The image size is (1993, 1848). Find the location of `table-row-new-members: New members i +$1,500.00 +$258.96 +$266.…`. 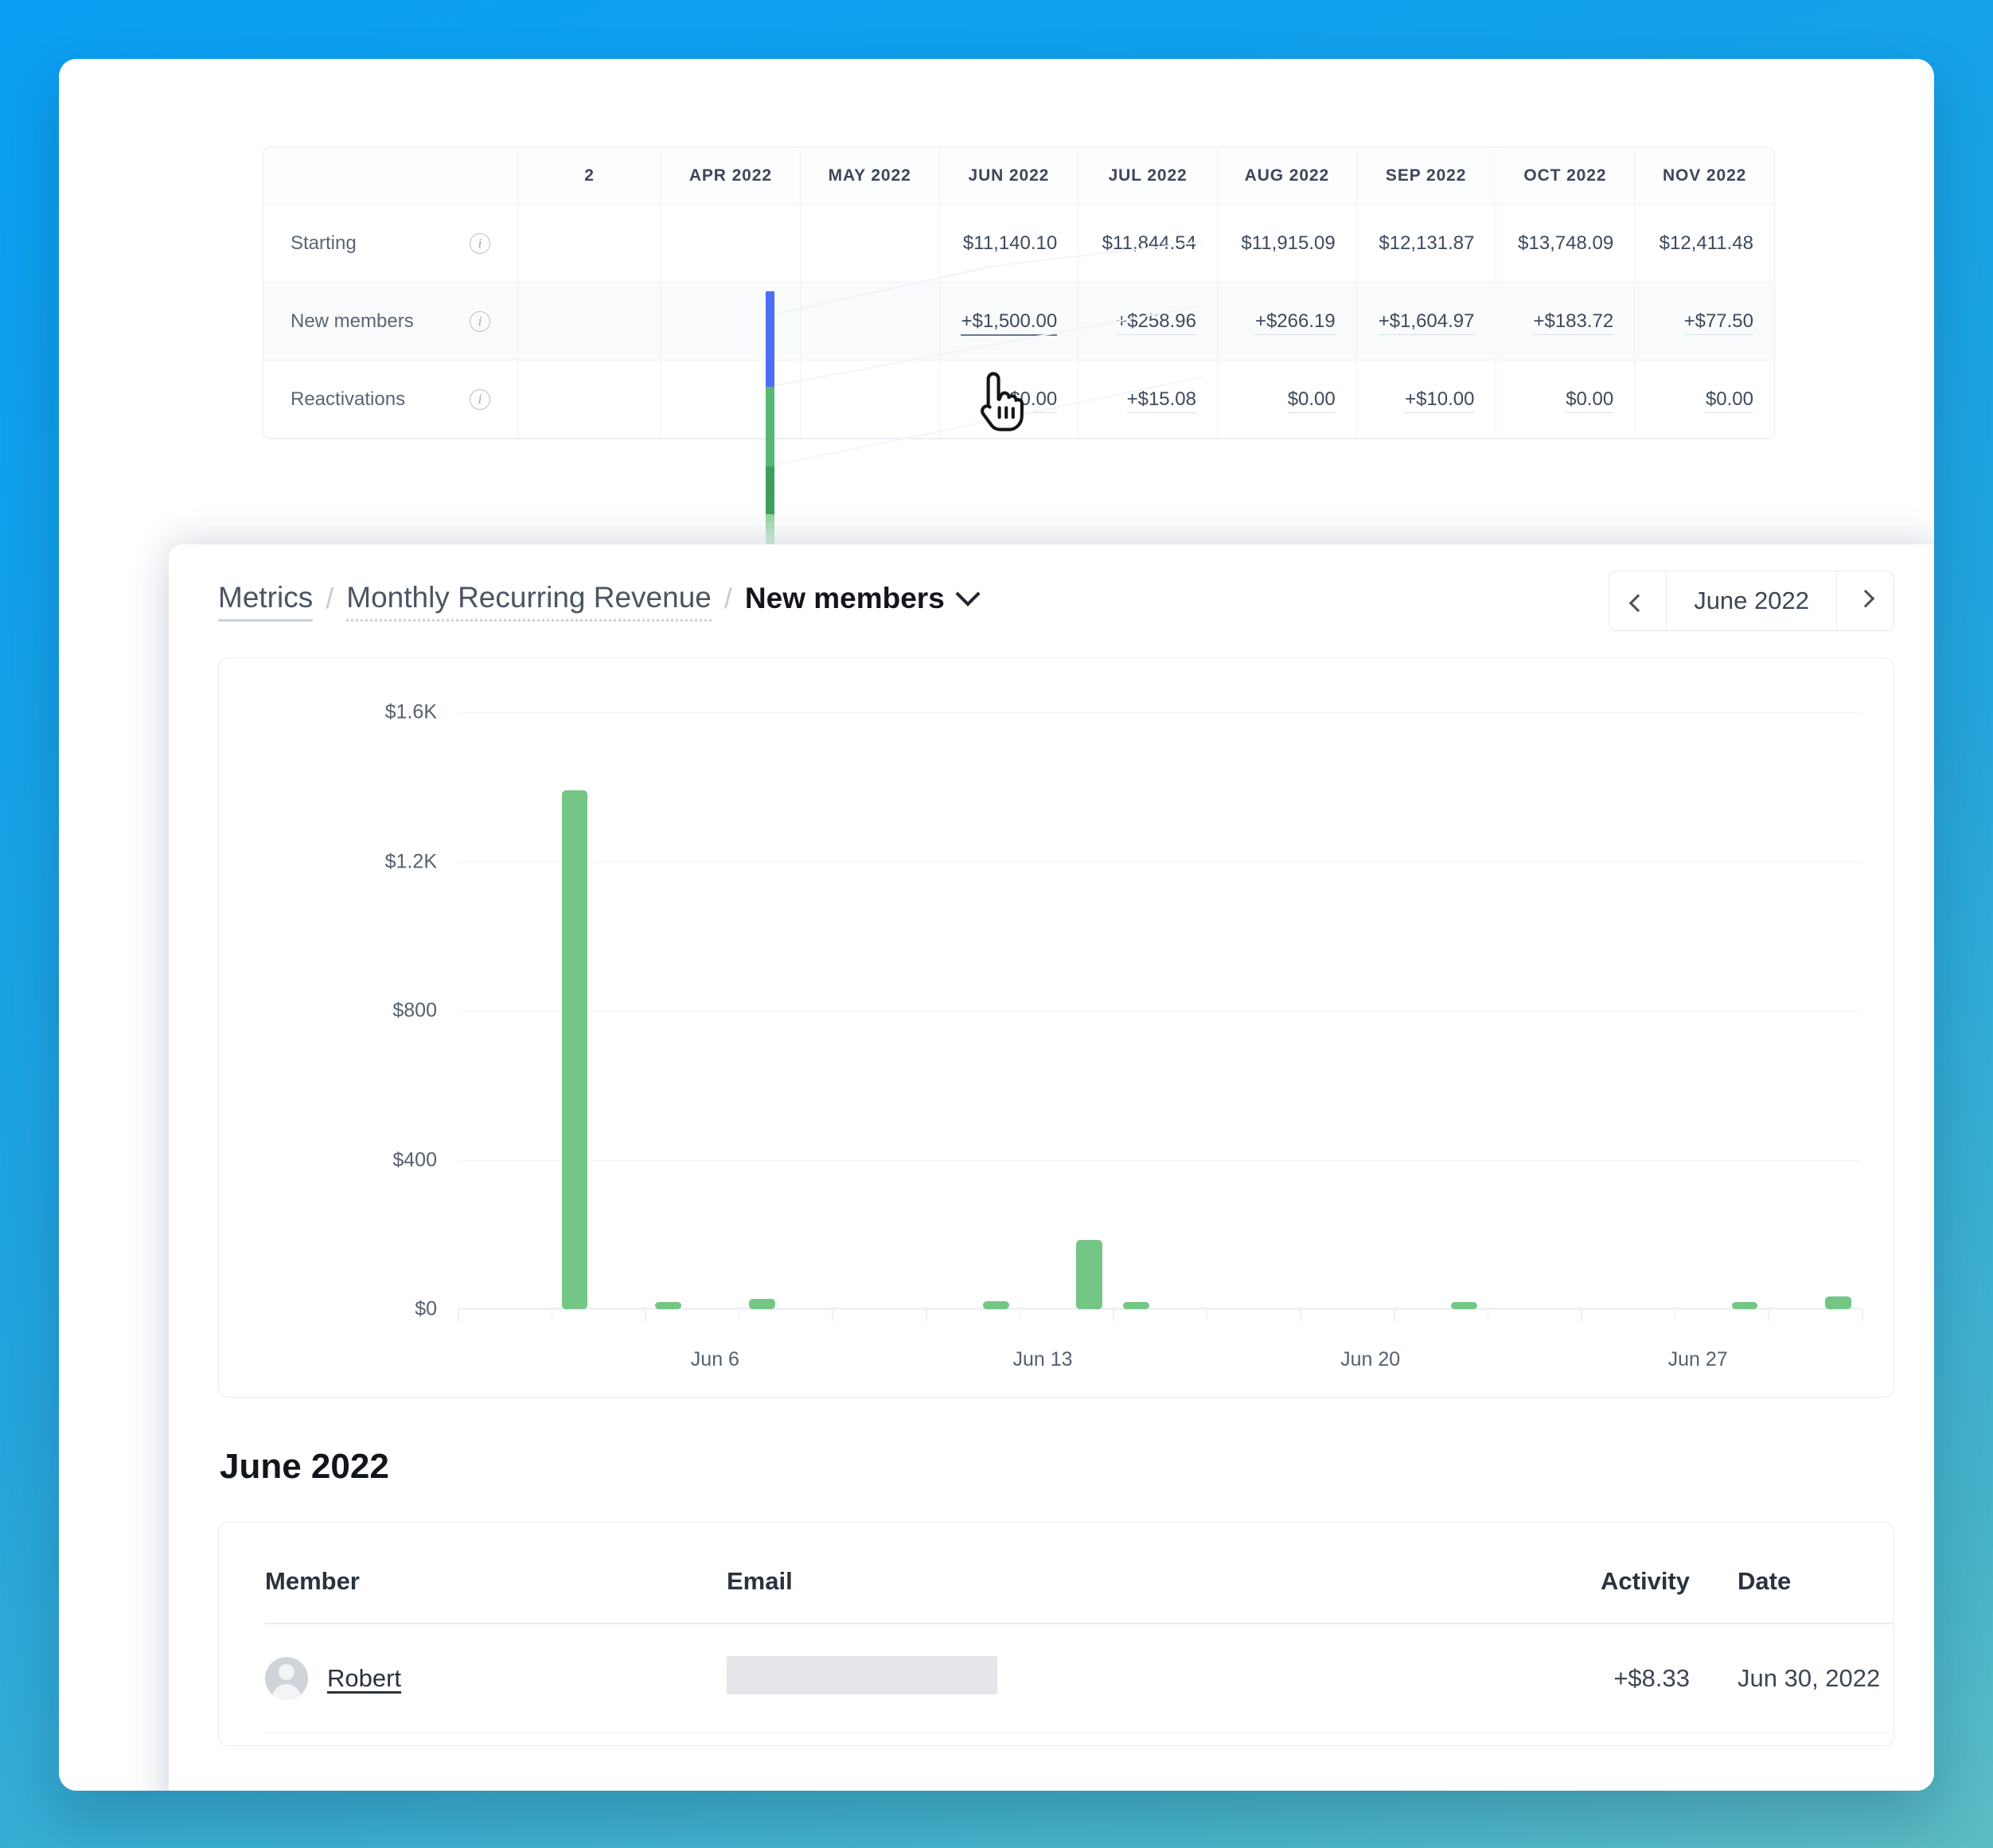

table-row-new-members: New members i +$1,500.00 +$258.96 +$266.… is located at coordinates (1019, 322).